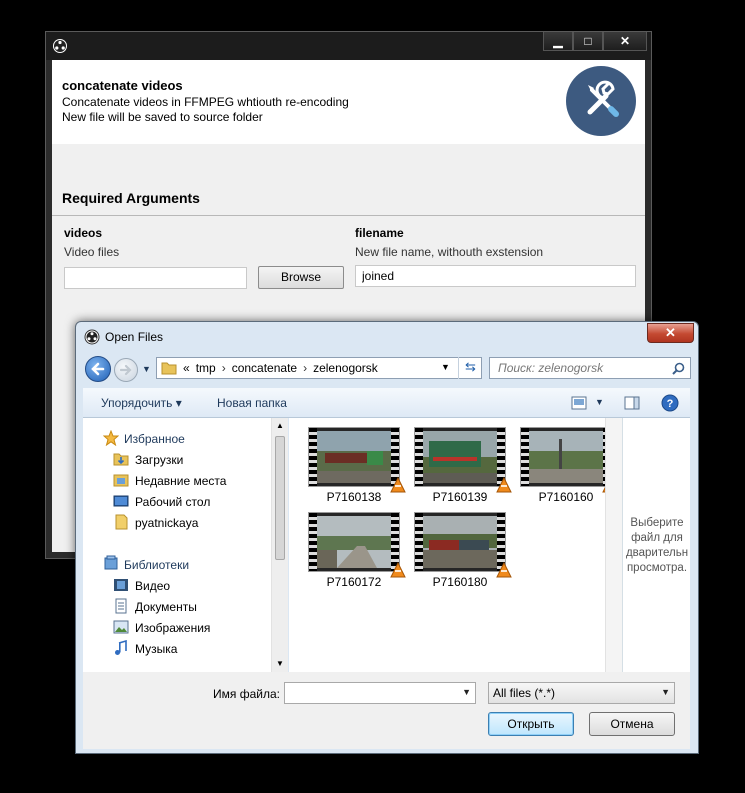 The height and width of the screenshot is (793, 745). I want to click on search-input: Поиск: zelenogorsk, so click(590, 368).